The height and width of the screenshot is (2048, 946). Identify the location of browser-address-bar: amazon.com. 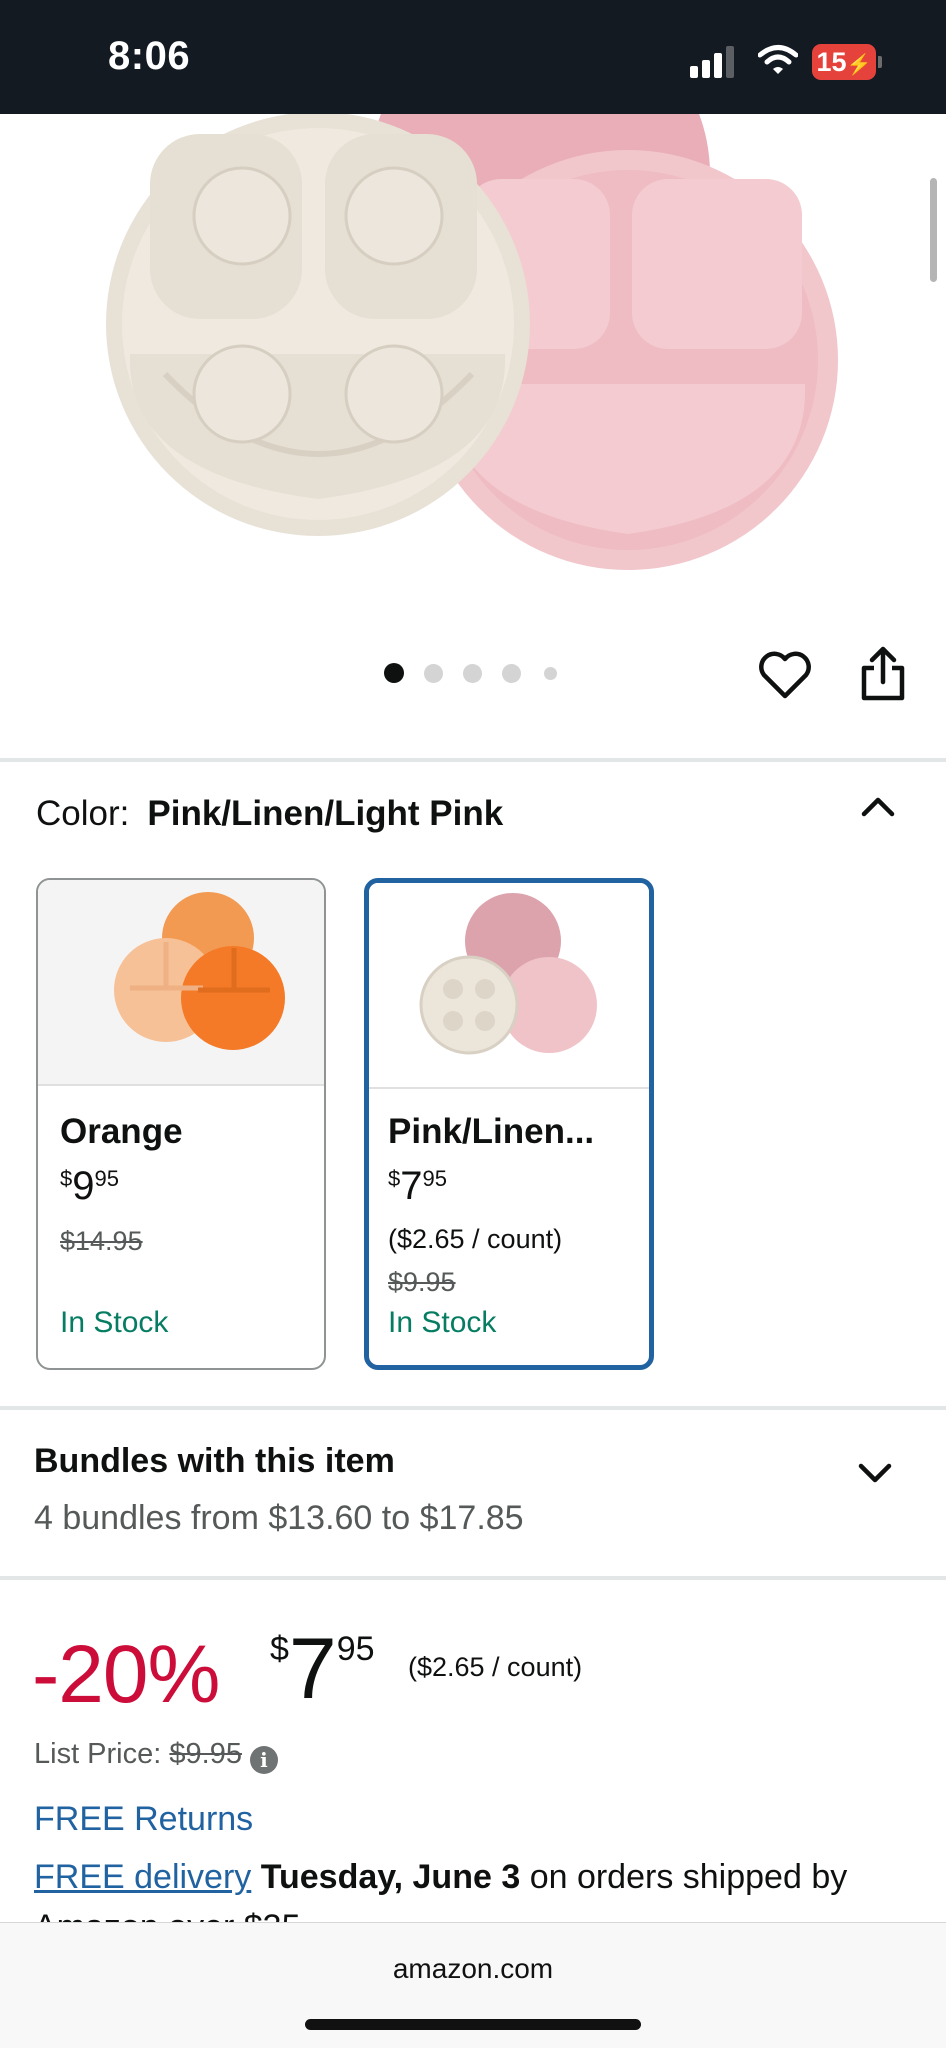
(473, 1985).